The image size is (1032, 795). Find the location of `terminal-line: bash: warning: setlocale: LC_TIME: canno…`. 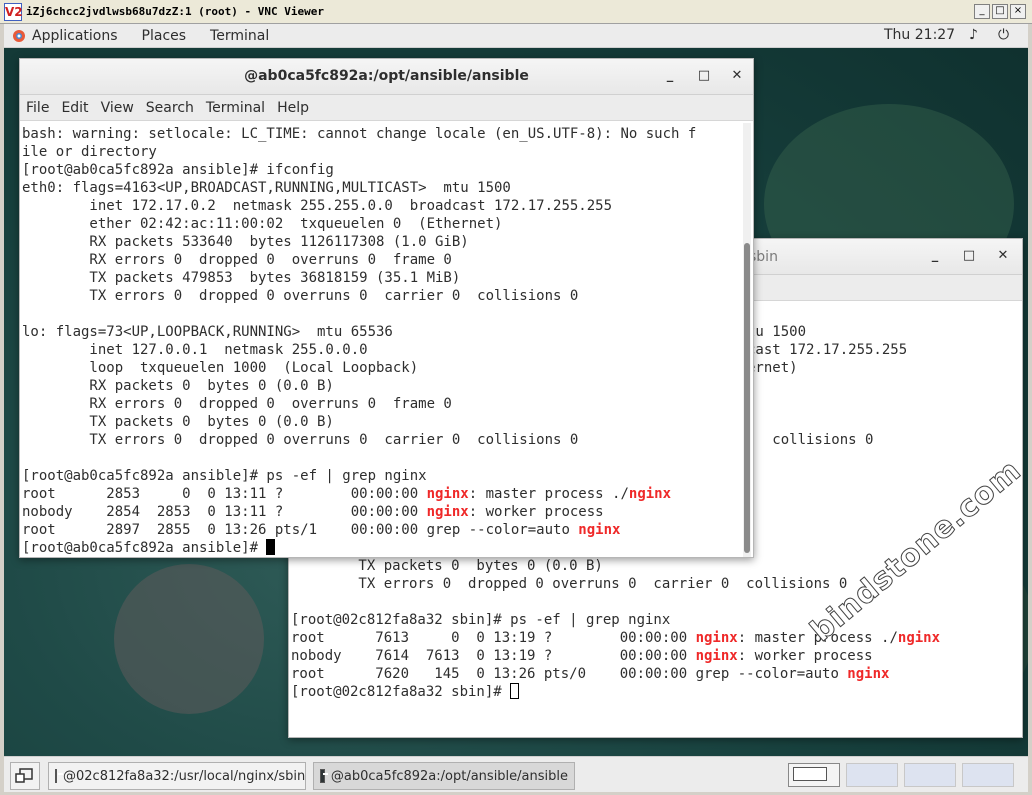

terminal-line: bash: warning: setlocale: LC_TIME: canno… is located at coordinates (359, 134).